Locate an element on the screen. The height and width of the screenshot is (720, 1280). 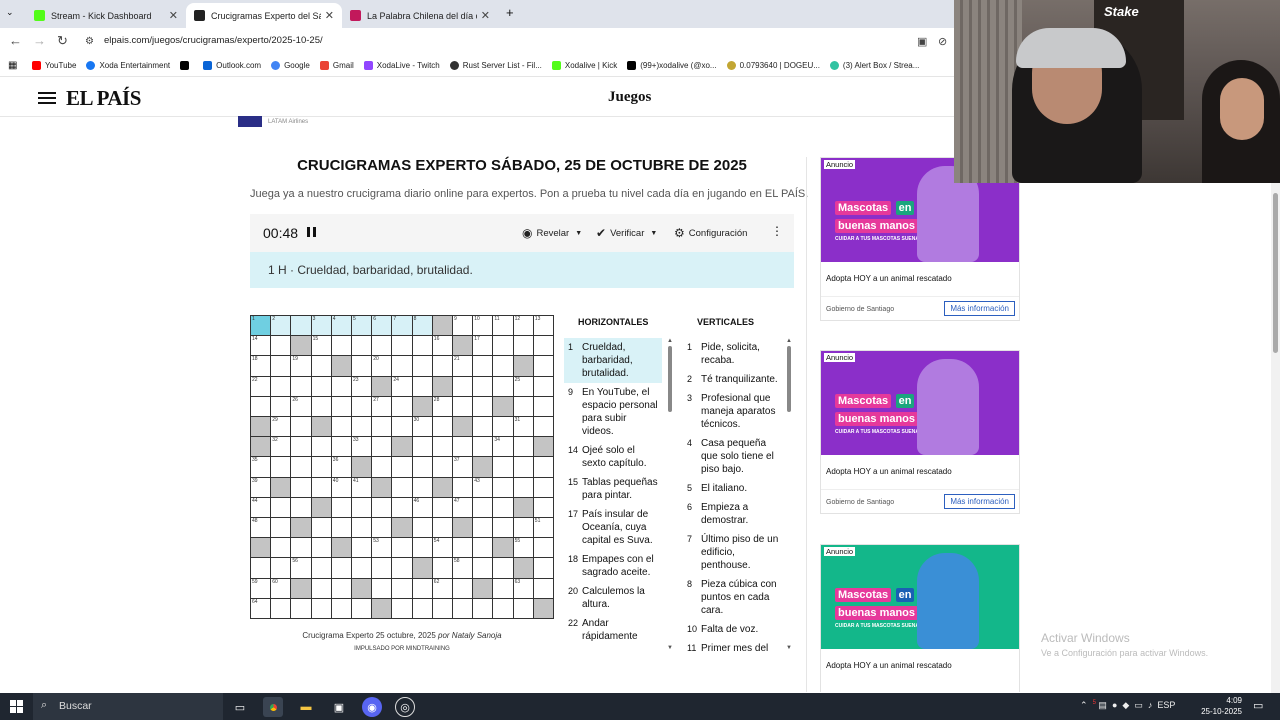
clock: 4:09 25-10-2025 is located at coordinates (1221, 706).